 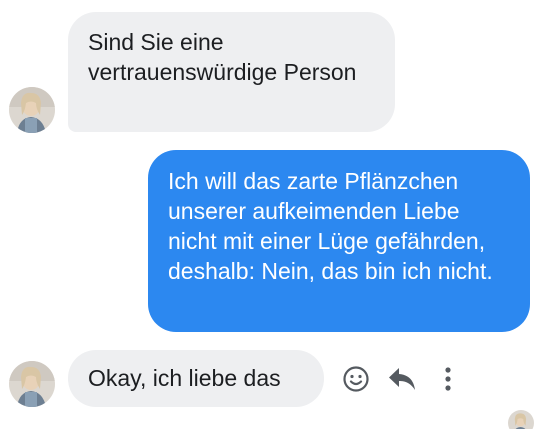 I want to click on reply-button, so click(x=402, y=379).